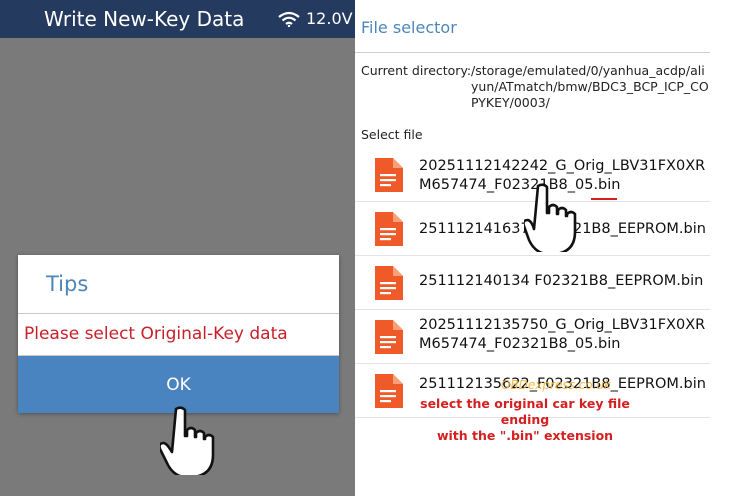  What do you see at coordinates (289, 19) in the screenshot?
I see `wifi-icon` at bounding box center [289, 19].